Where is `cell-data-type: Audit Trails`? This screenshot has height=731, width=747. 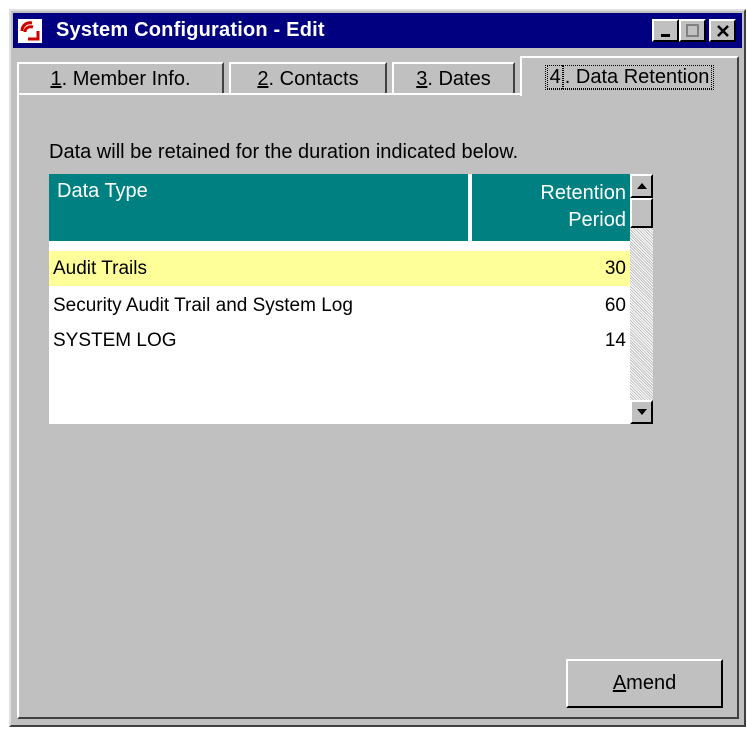 cell-data-type: Audit Trails is located at coordinates (100, 268).